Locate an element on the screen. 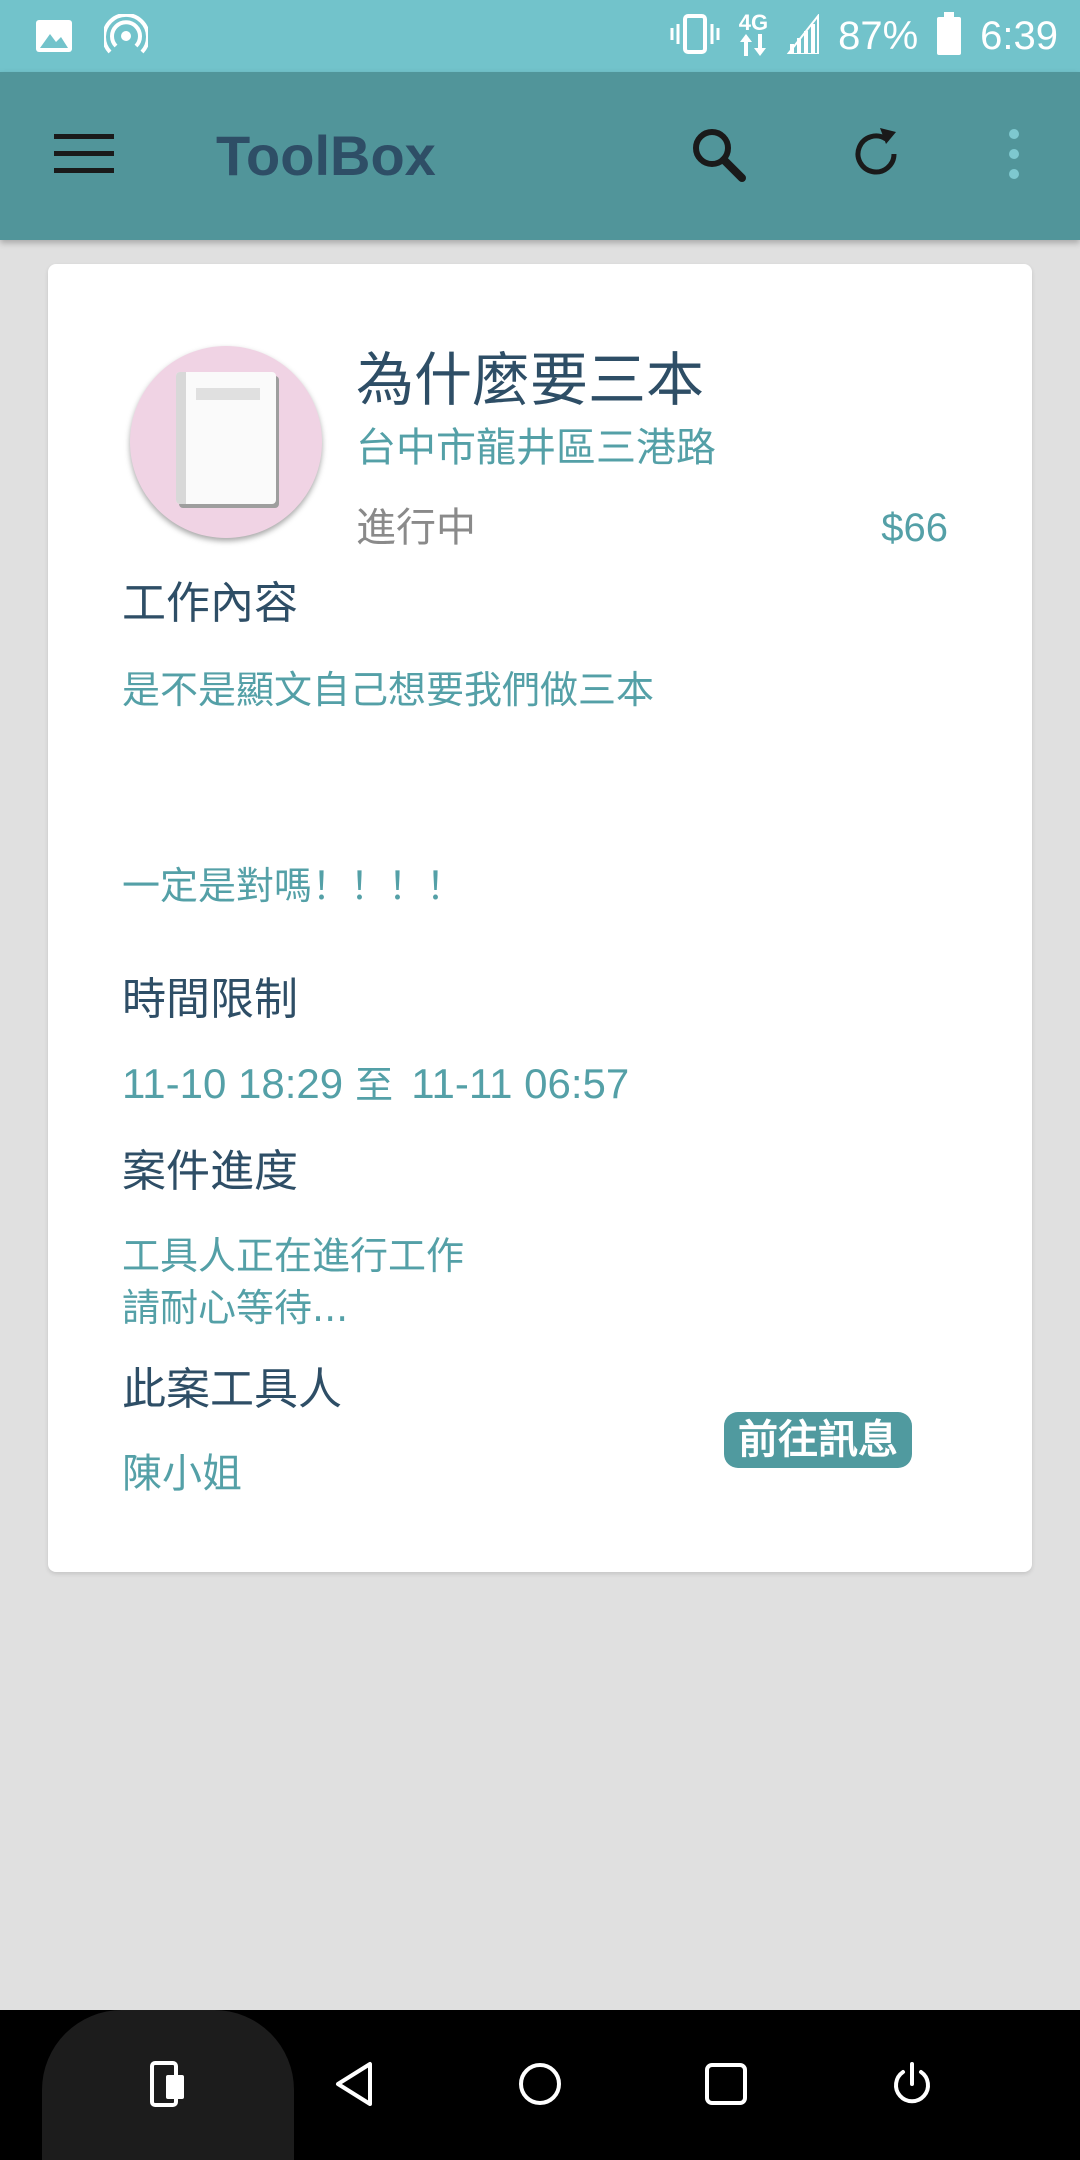 This screenshot has height=2160, width=1080. menu-button is located at coordinates (84, 156).